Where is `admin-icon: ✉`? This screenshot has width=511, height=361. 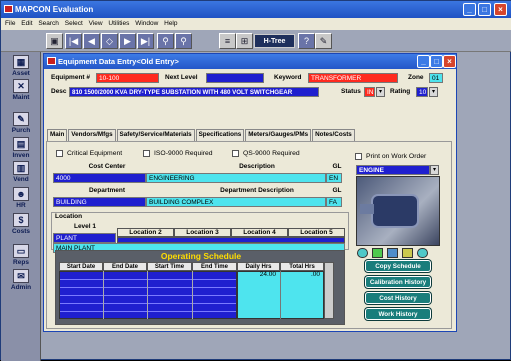 admin-icon: ✉ is located at coordinates (21, 276).